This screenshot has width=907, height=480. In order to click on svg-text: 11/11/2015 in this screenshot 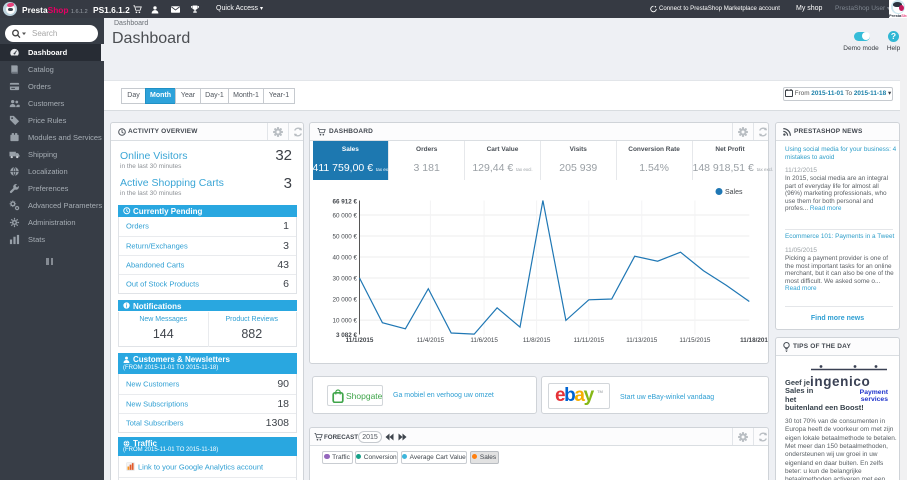, I will do `click(589, 340)`.